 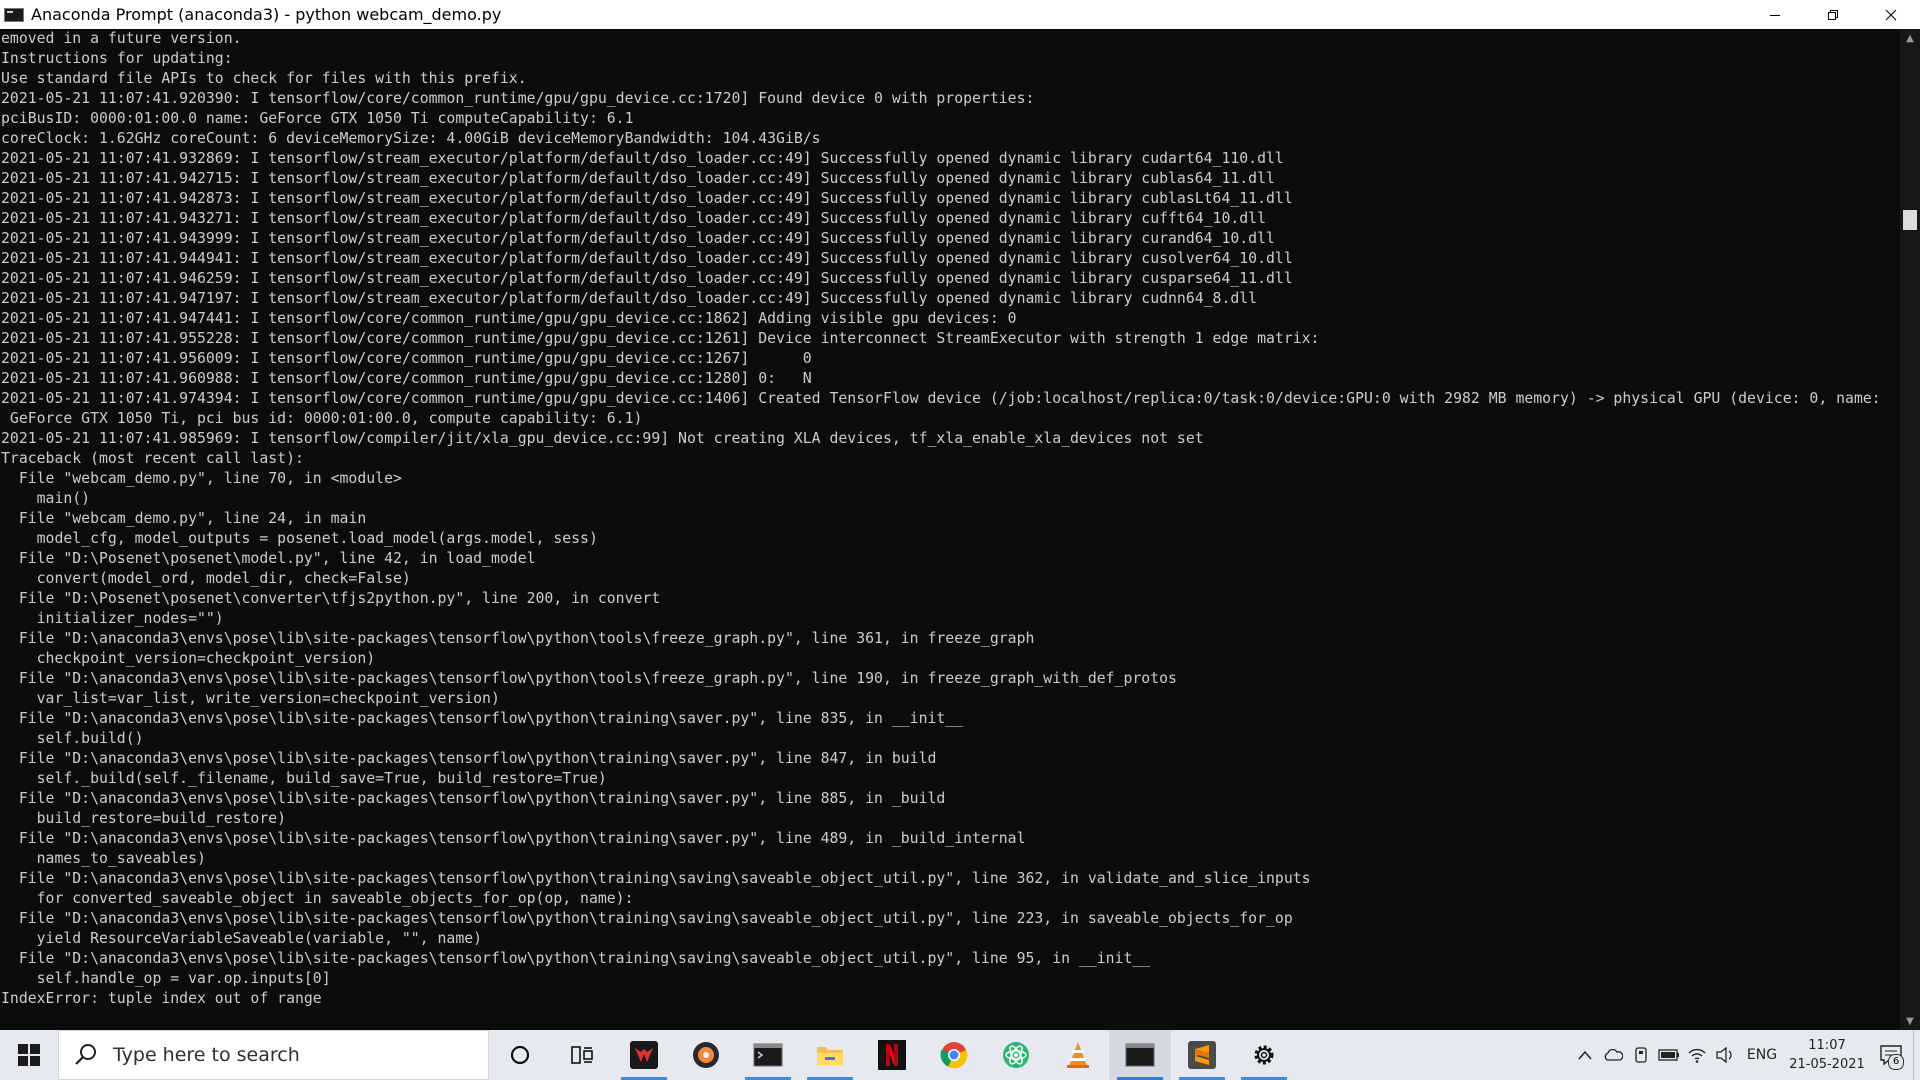 I want to click on console-line: initializer_nodes=""), so click(x=112, y=618).